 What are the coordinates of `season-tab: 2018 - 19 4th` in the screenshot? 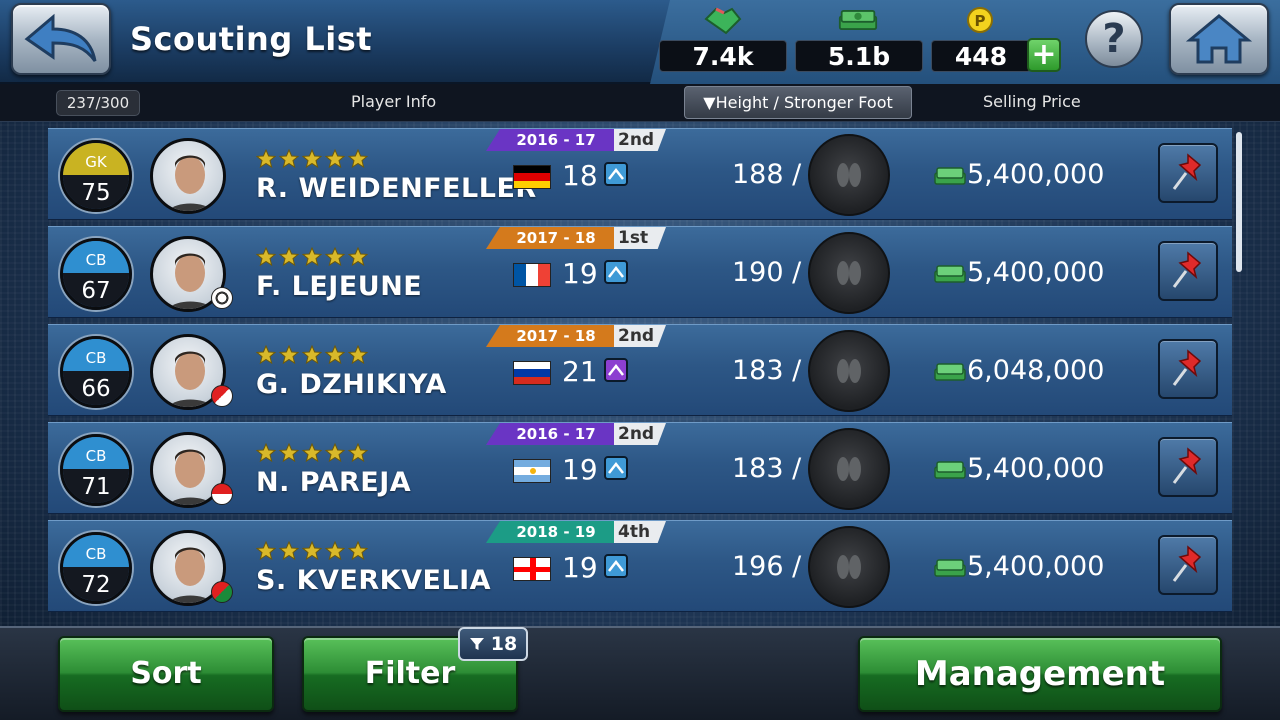 It's located at (576, 533).